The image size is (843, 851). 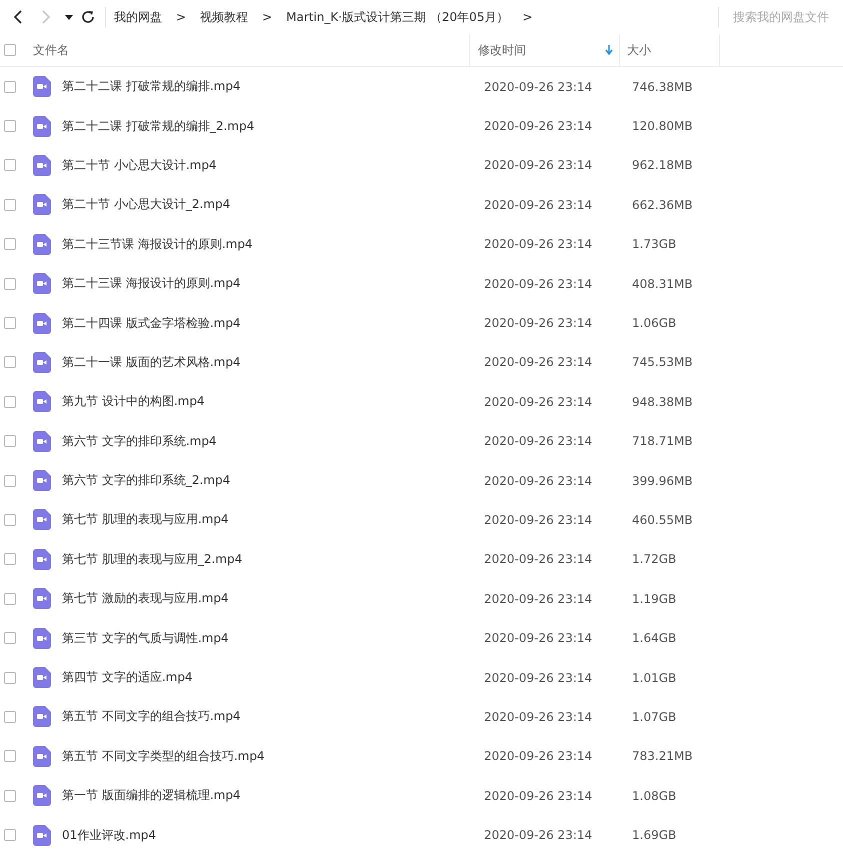 I want to click on file-name: 第九节 设计中的构图.mp4, so click(x=133, y=401).